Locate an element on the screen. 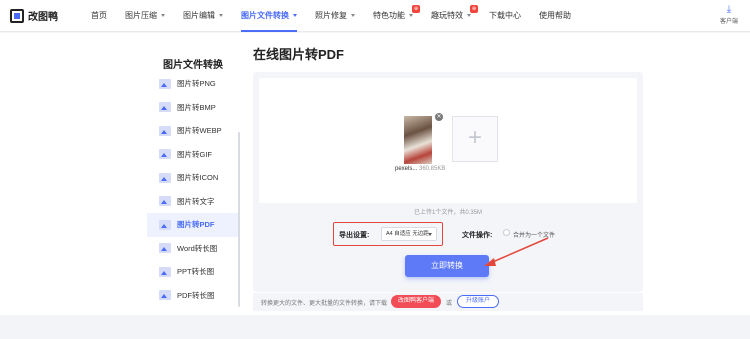 The width and height of the screenshot is (750, 339). sidebar-item-label: Word转长图 is located at coordinates (197, 248).